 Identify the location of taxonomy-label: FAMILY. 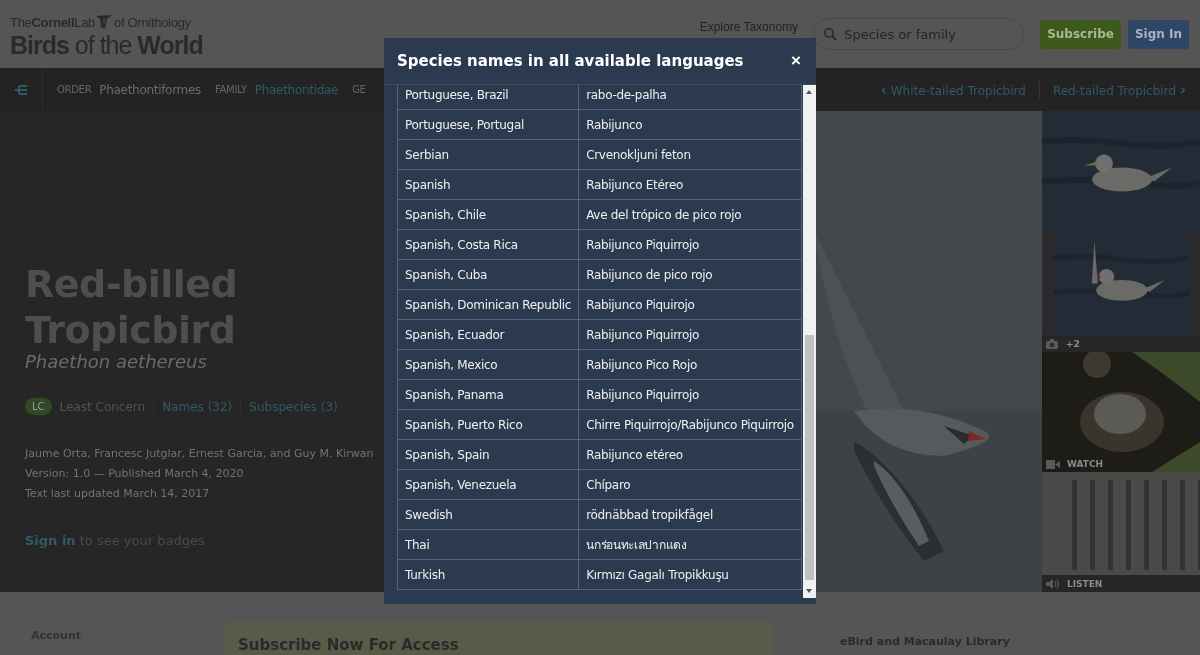
(231, 89).